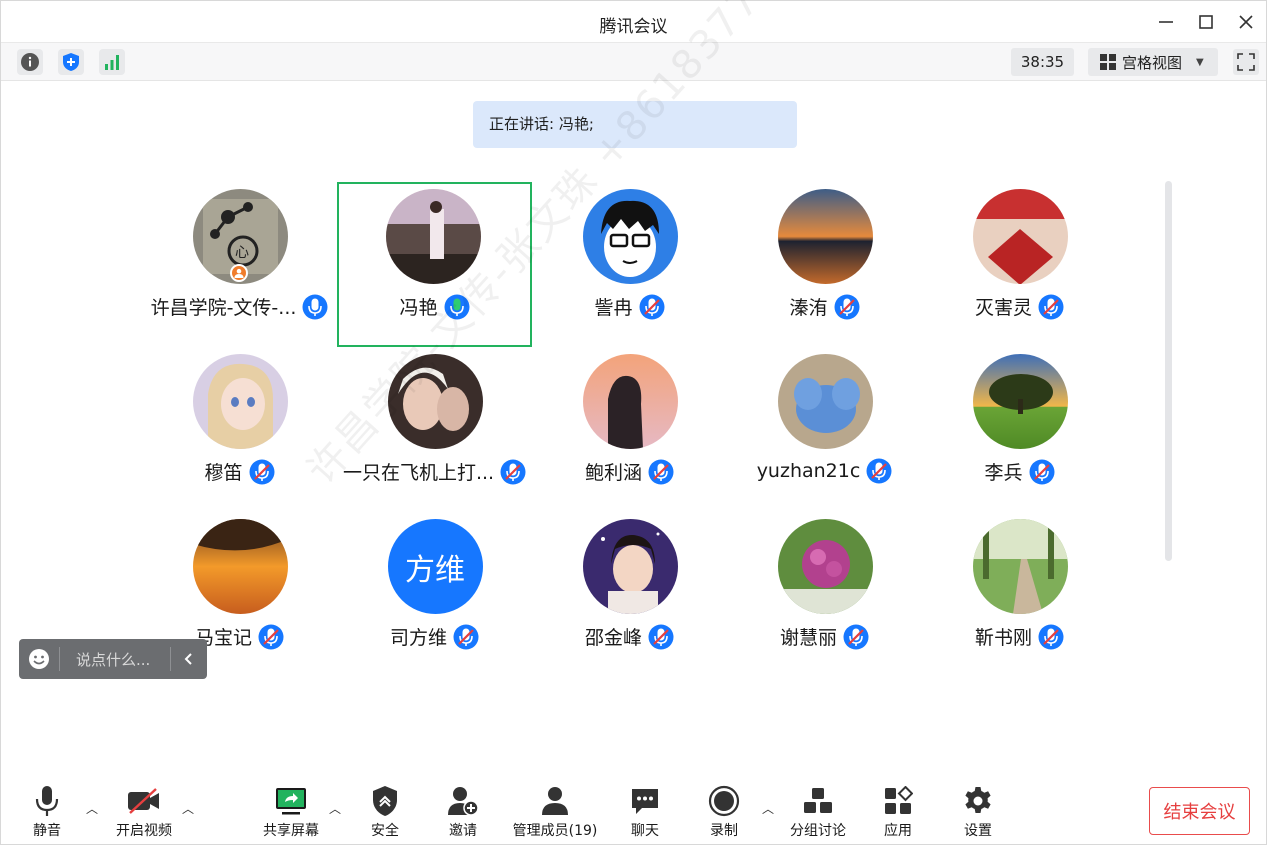  What do you see at coordinates (1199, 811) in the screenshot?
I see `end-meeting-button: 结束会议` at bounding box center [1199, 811].